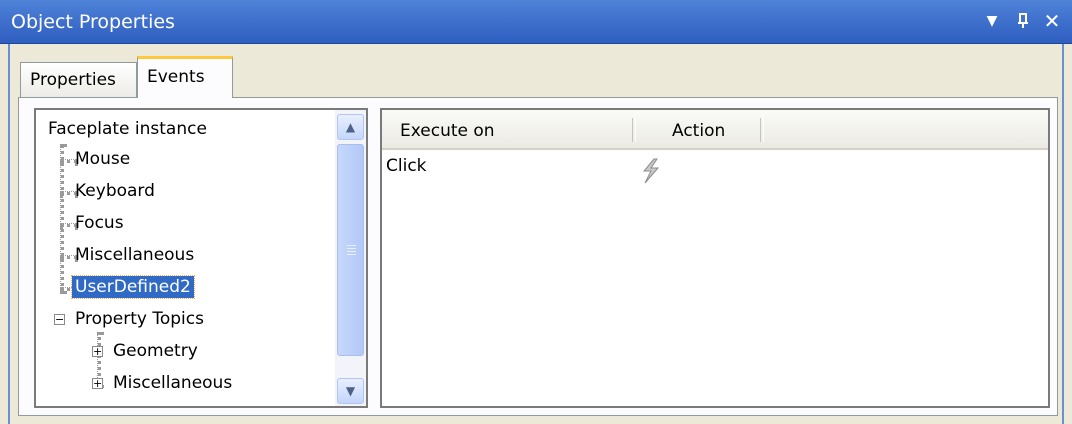 Image resolution: width=1072 pixels, height=424 pixels. What do you see at coordinates (78, 80) in the screenshot?
I see `tab-properties: Properties` at bounding box center [78, 80].